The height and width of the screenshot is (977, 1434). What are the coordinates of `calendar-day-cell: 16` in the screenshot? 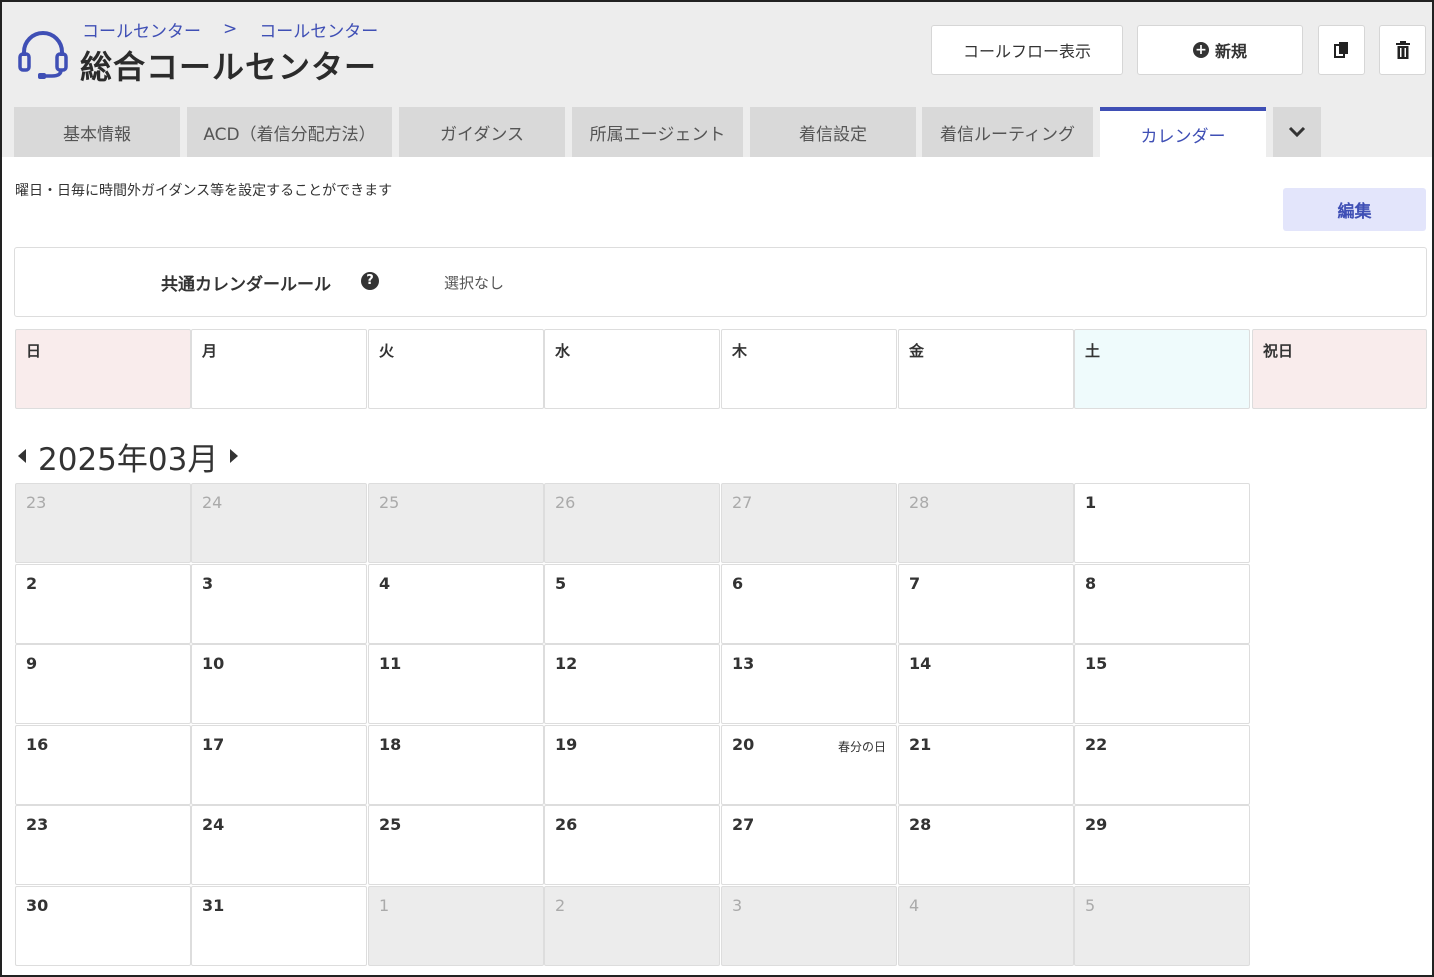 It's located at (103, 765).